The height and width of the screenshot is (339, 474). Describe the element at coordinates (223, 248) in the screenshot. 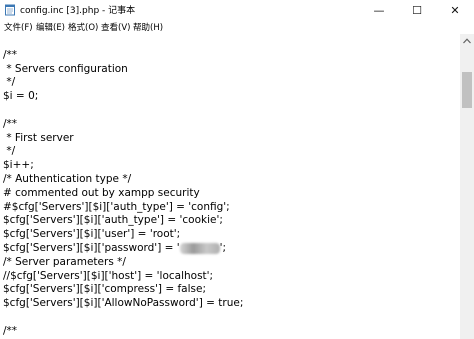

I see `code-text-suffix: ';` at that location.